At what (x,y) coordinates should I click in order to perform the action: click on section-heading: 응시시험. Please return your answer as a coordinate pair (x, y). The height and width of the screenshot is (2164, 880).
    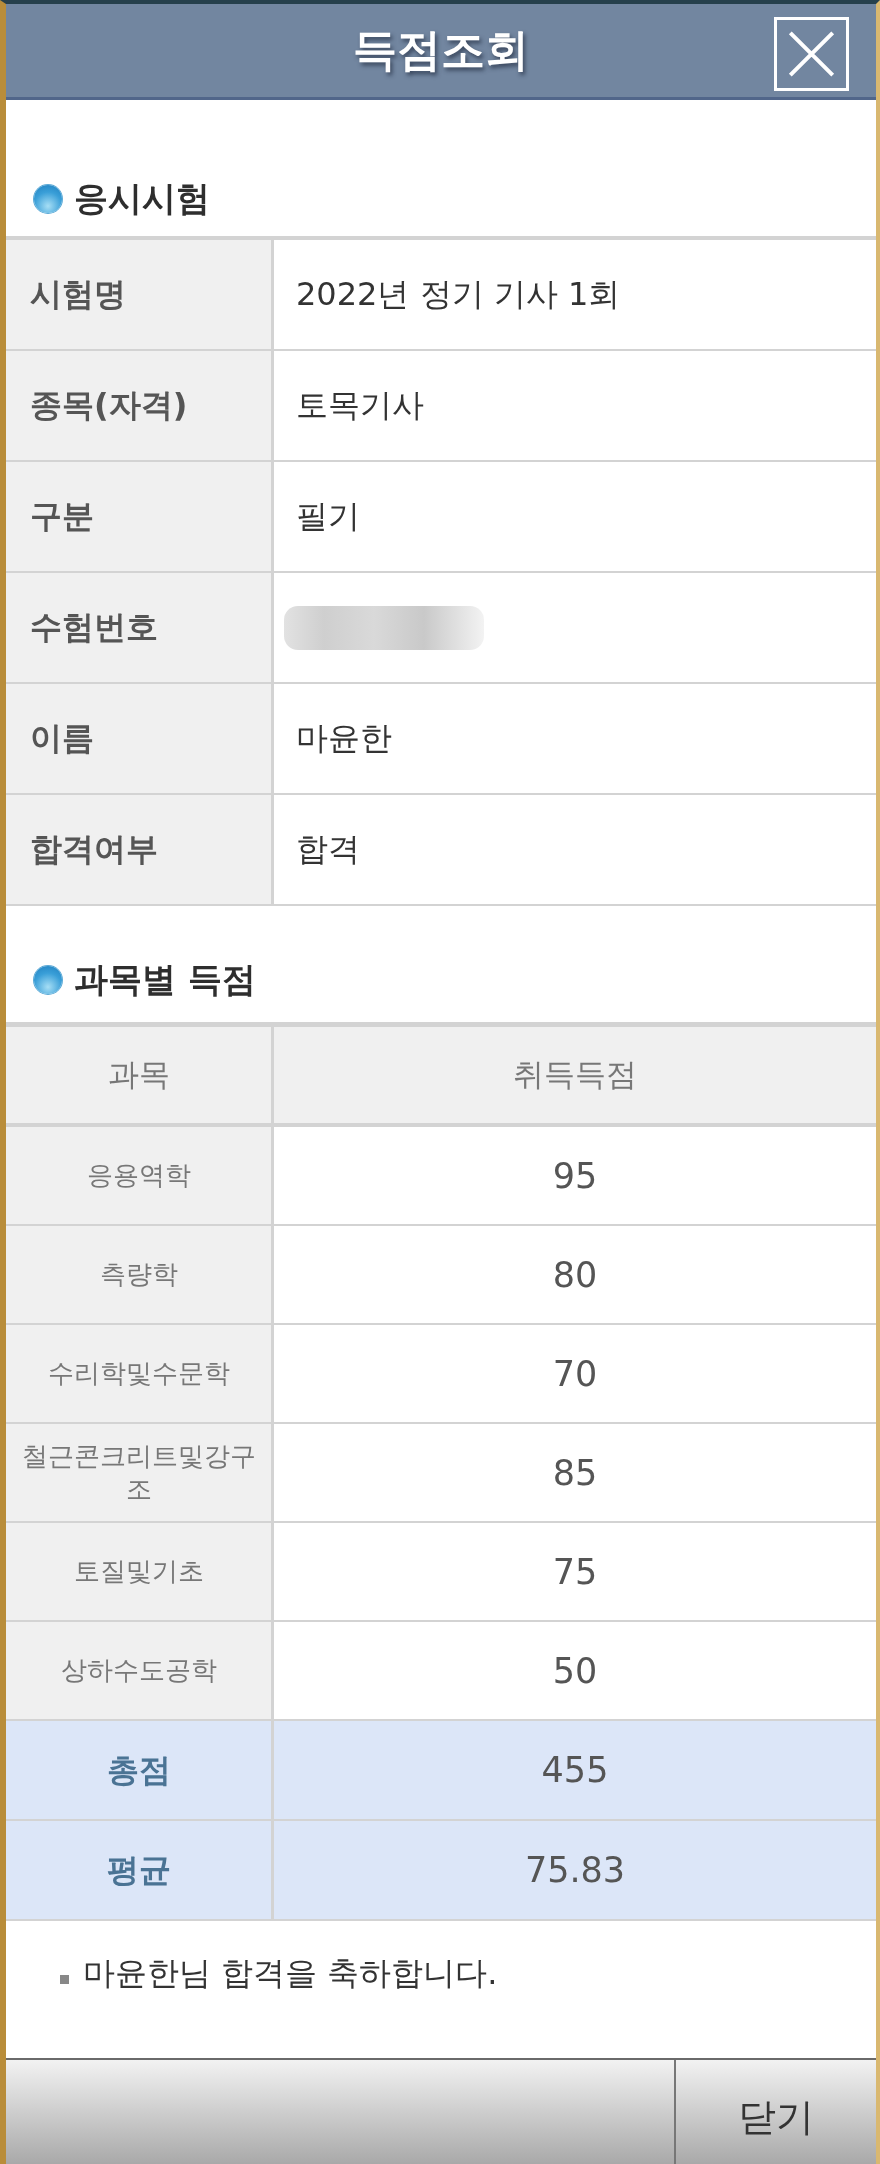
    Looking at the image, I should click on (142, 198).